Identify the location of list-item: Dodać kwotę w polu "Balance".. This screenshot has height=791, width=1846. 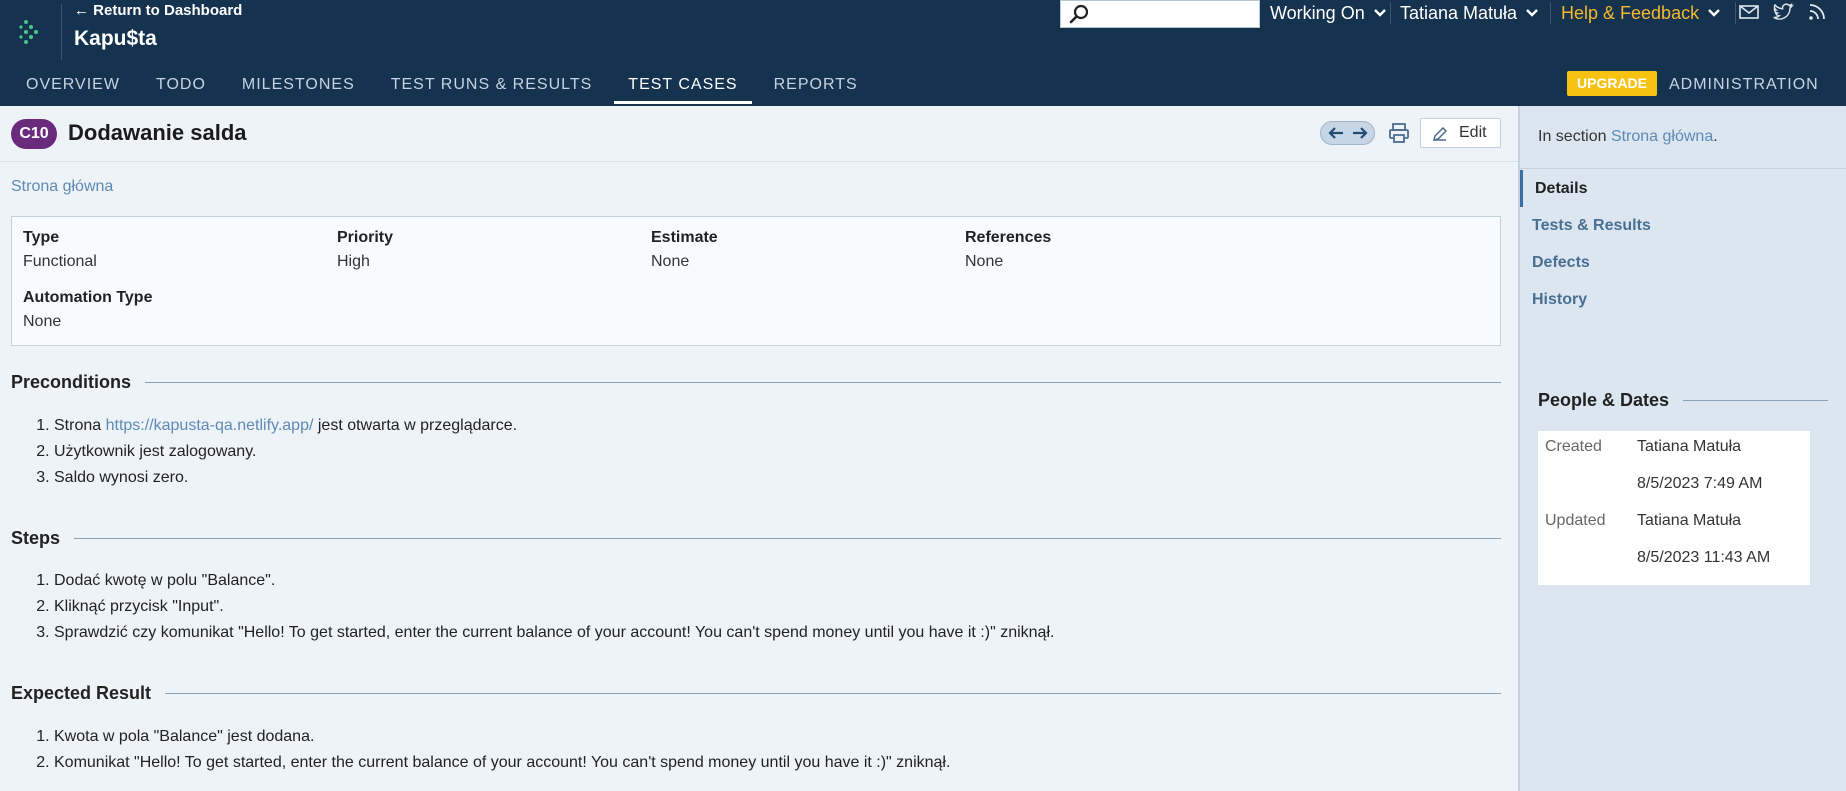
(554, 581).